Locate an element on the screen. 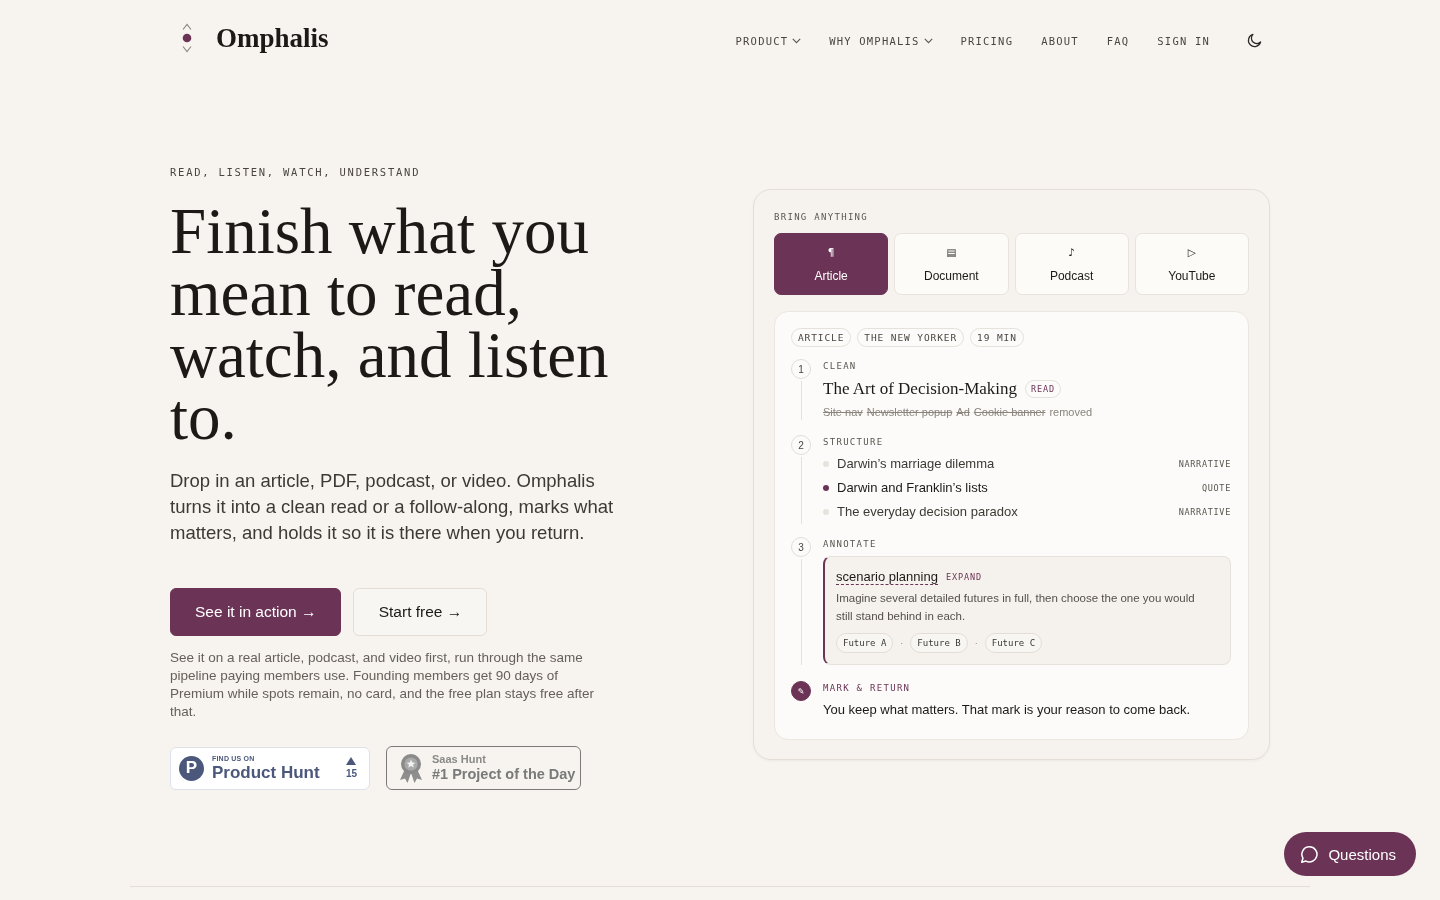 Image resolution: width=1440 pixels, height=900 pixels. pilcrow-icon: ¶ is located at coordinates (831, 251).